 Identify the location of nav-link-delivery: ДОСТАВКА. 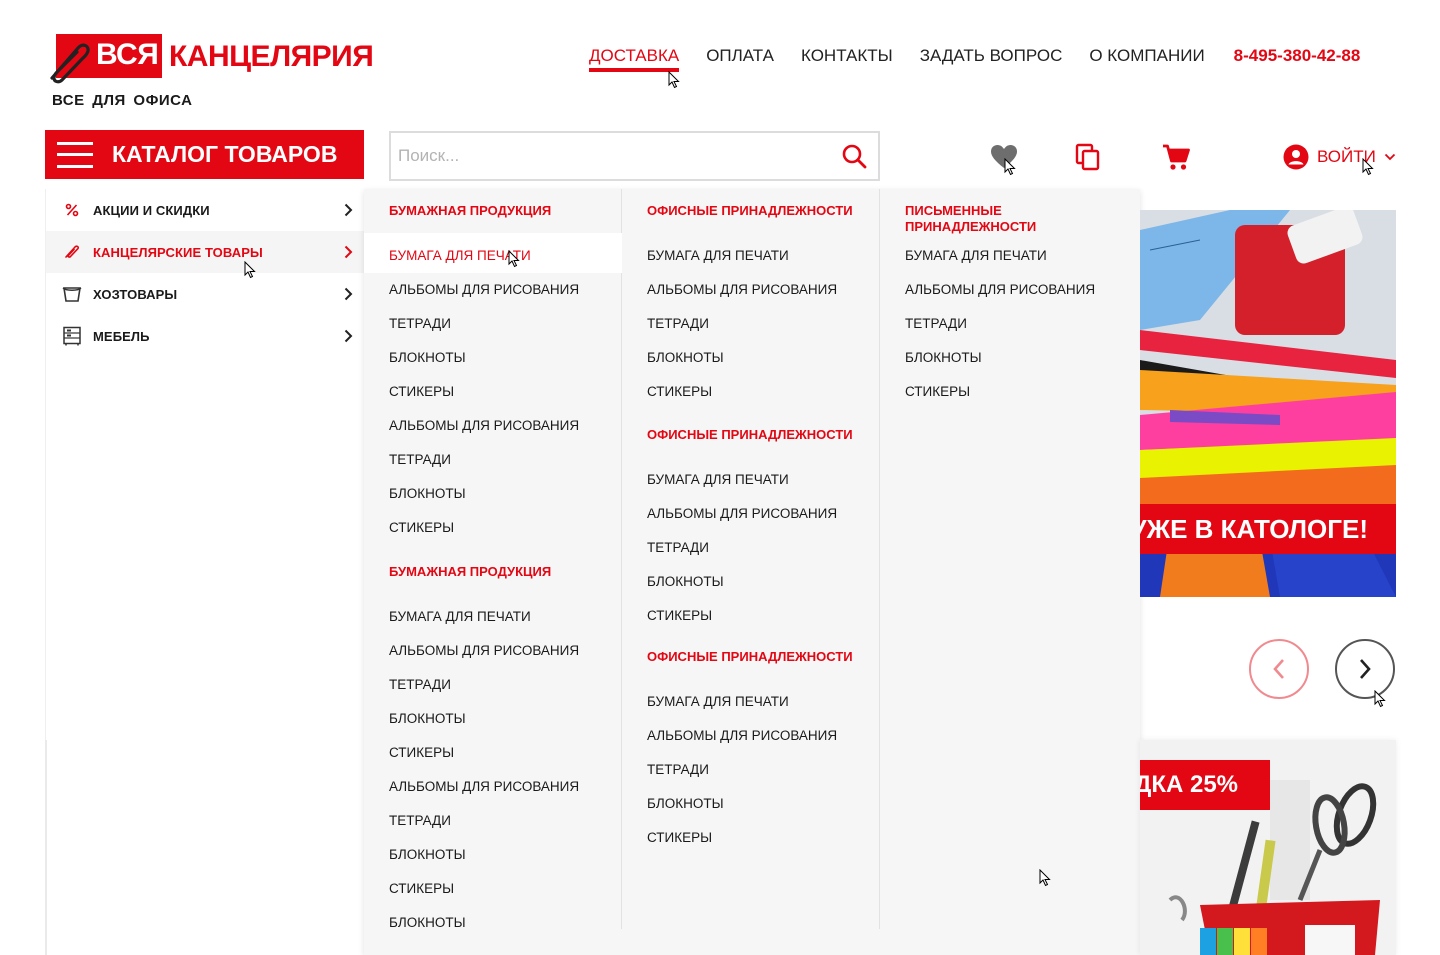
(634, 59).